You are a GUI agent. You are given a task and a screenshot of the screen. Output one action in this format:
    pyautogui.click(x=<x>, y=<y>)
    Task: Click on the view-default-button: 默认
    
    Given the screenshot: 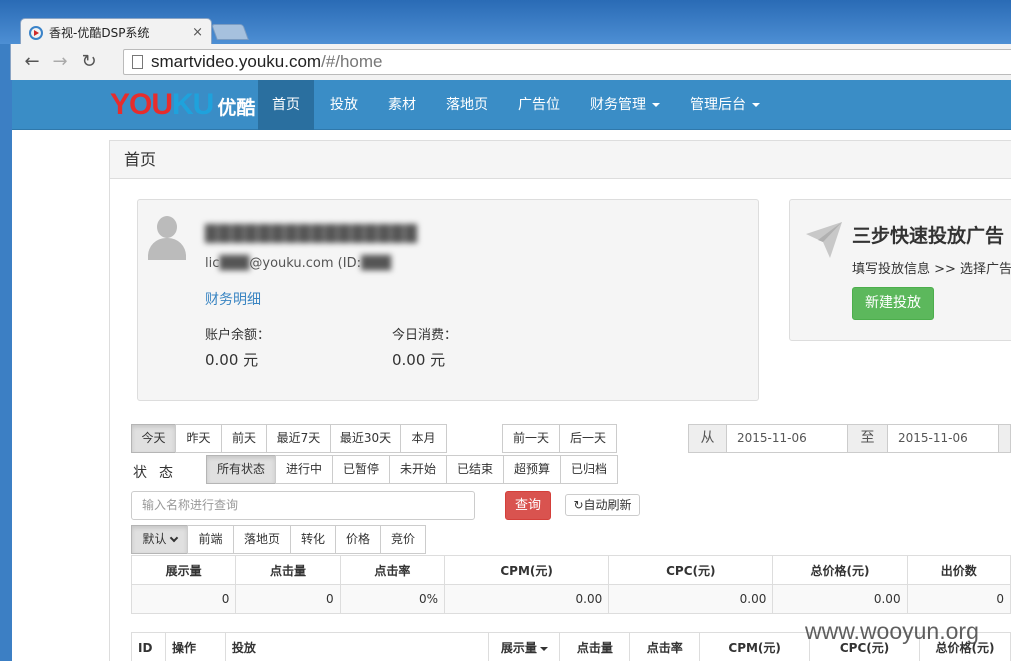 What is the action you would take?
    pyautogui.click(x=159, y=539)
    